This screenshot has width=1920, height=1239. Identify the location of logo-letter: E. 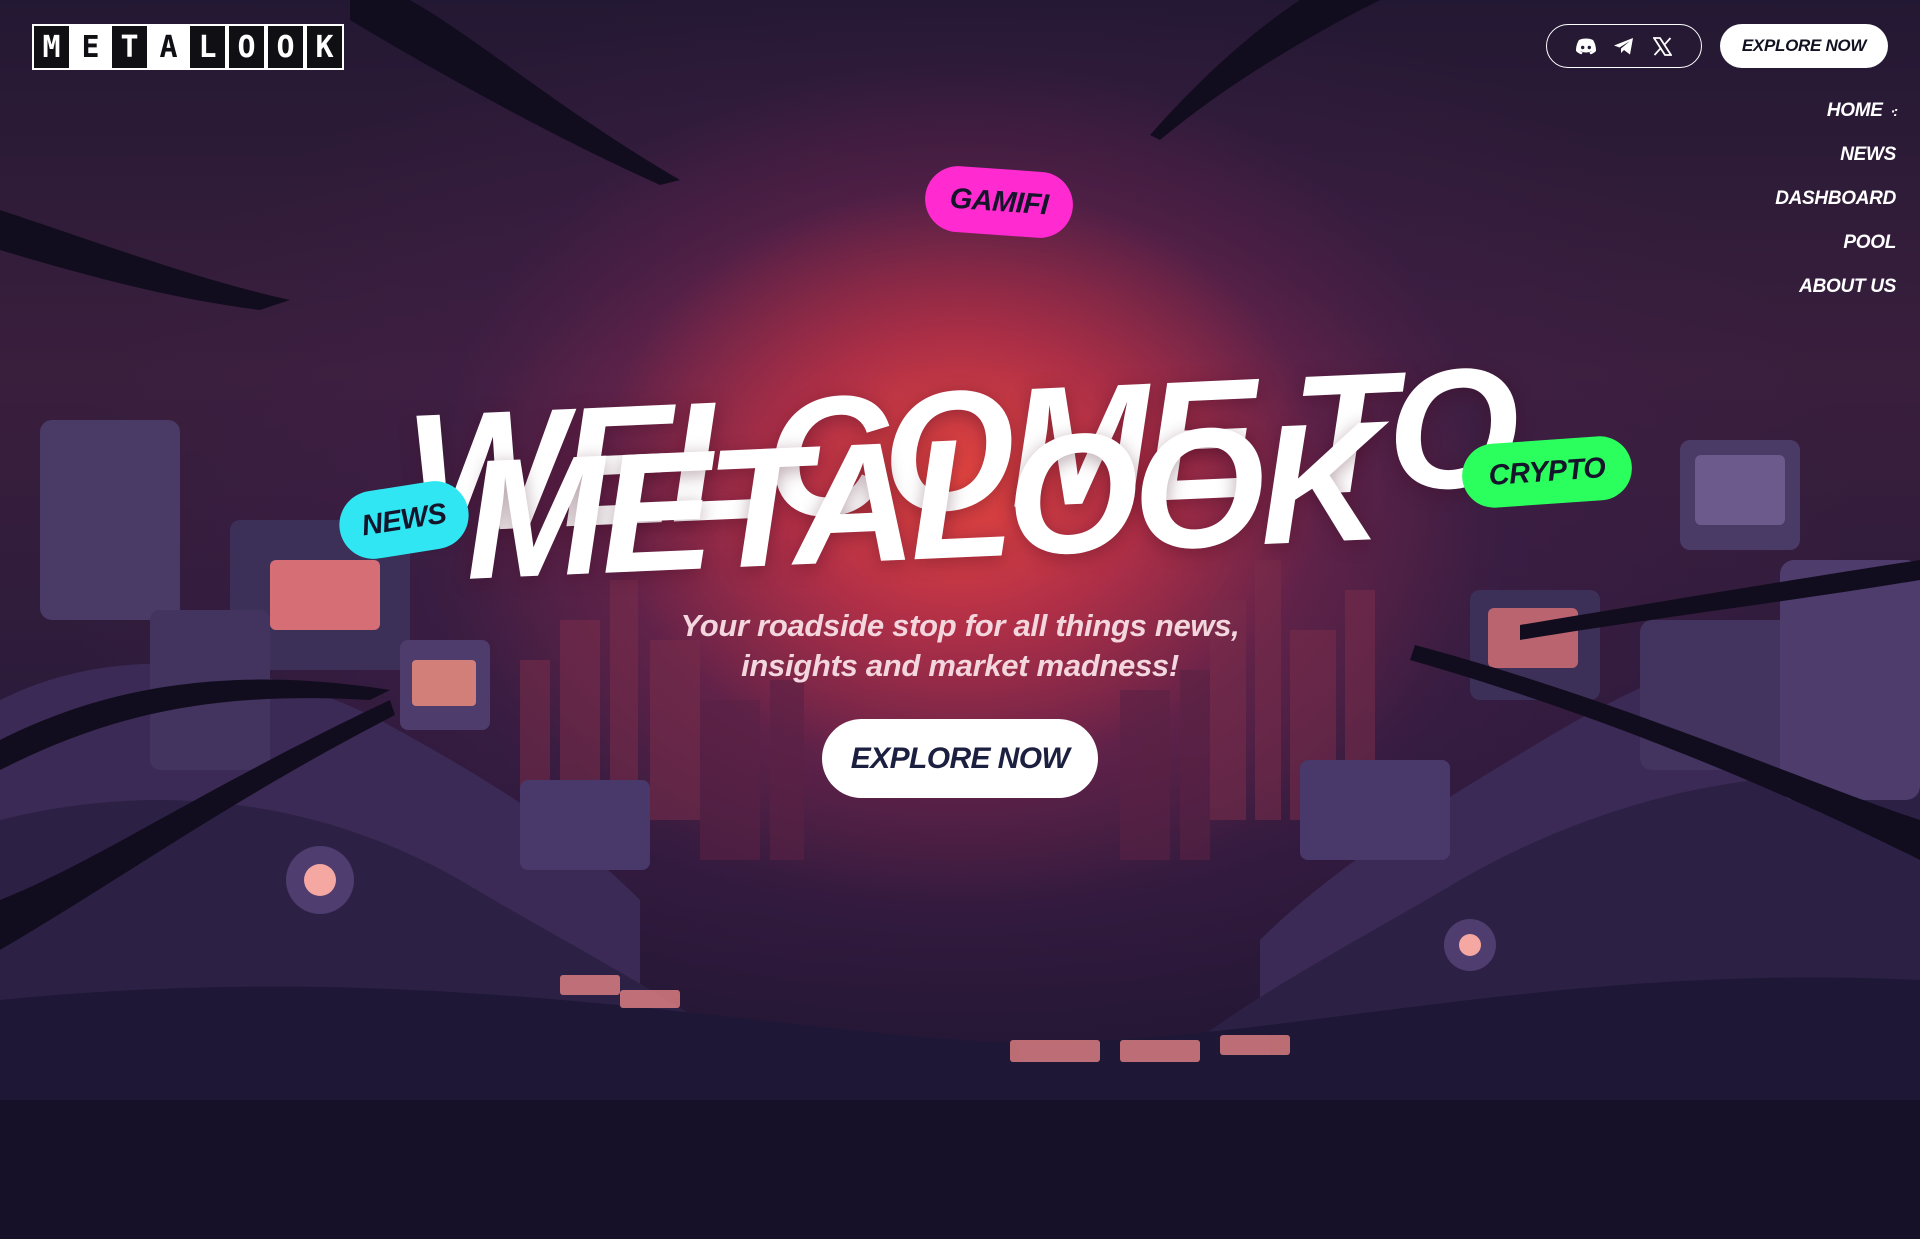
(90, 47).